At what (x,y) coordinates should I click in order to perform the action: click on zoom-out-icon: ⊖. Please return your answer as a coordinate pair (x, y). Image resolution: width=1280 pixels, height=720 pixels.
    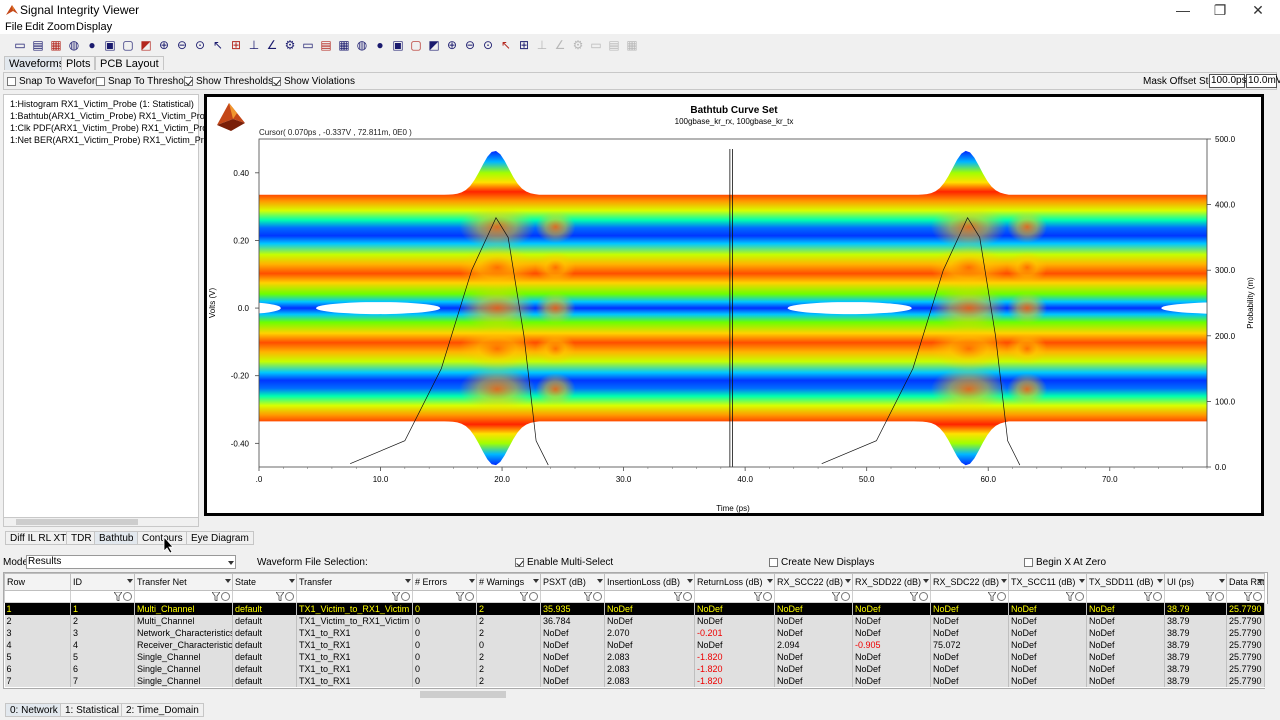
    Looking at the image, I should click on (182, 45).